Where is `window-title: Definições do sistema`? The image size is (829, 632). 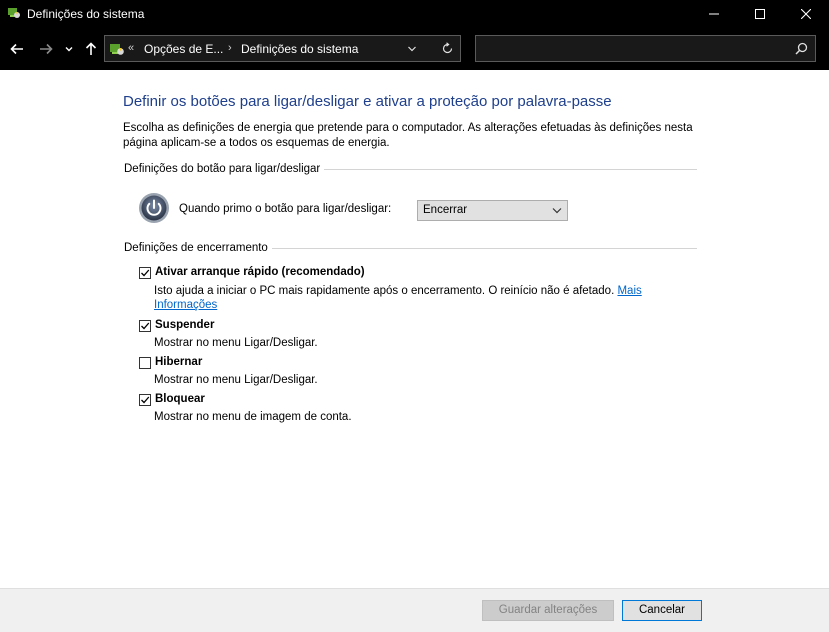
window-title: Definições do sistema is located at coordinates (86, 14).